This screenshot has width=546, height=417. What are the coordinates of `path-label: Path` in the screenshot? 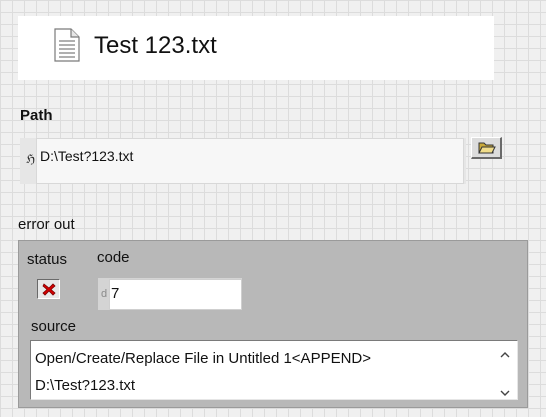 It's located at (36, 115).